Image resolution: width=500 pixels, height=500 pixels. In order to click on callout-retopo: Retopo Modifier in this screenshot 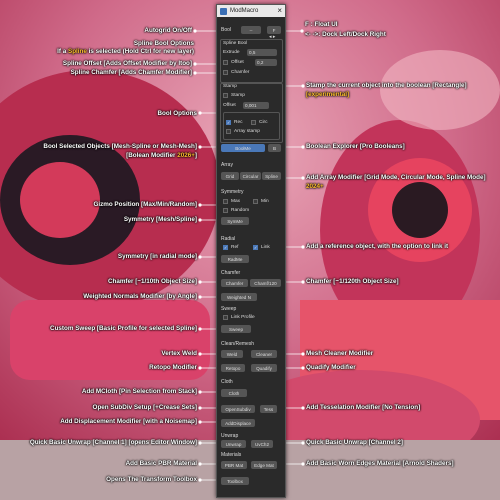, I will do `click(173, 367)`.